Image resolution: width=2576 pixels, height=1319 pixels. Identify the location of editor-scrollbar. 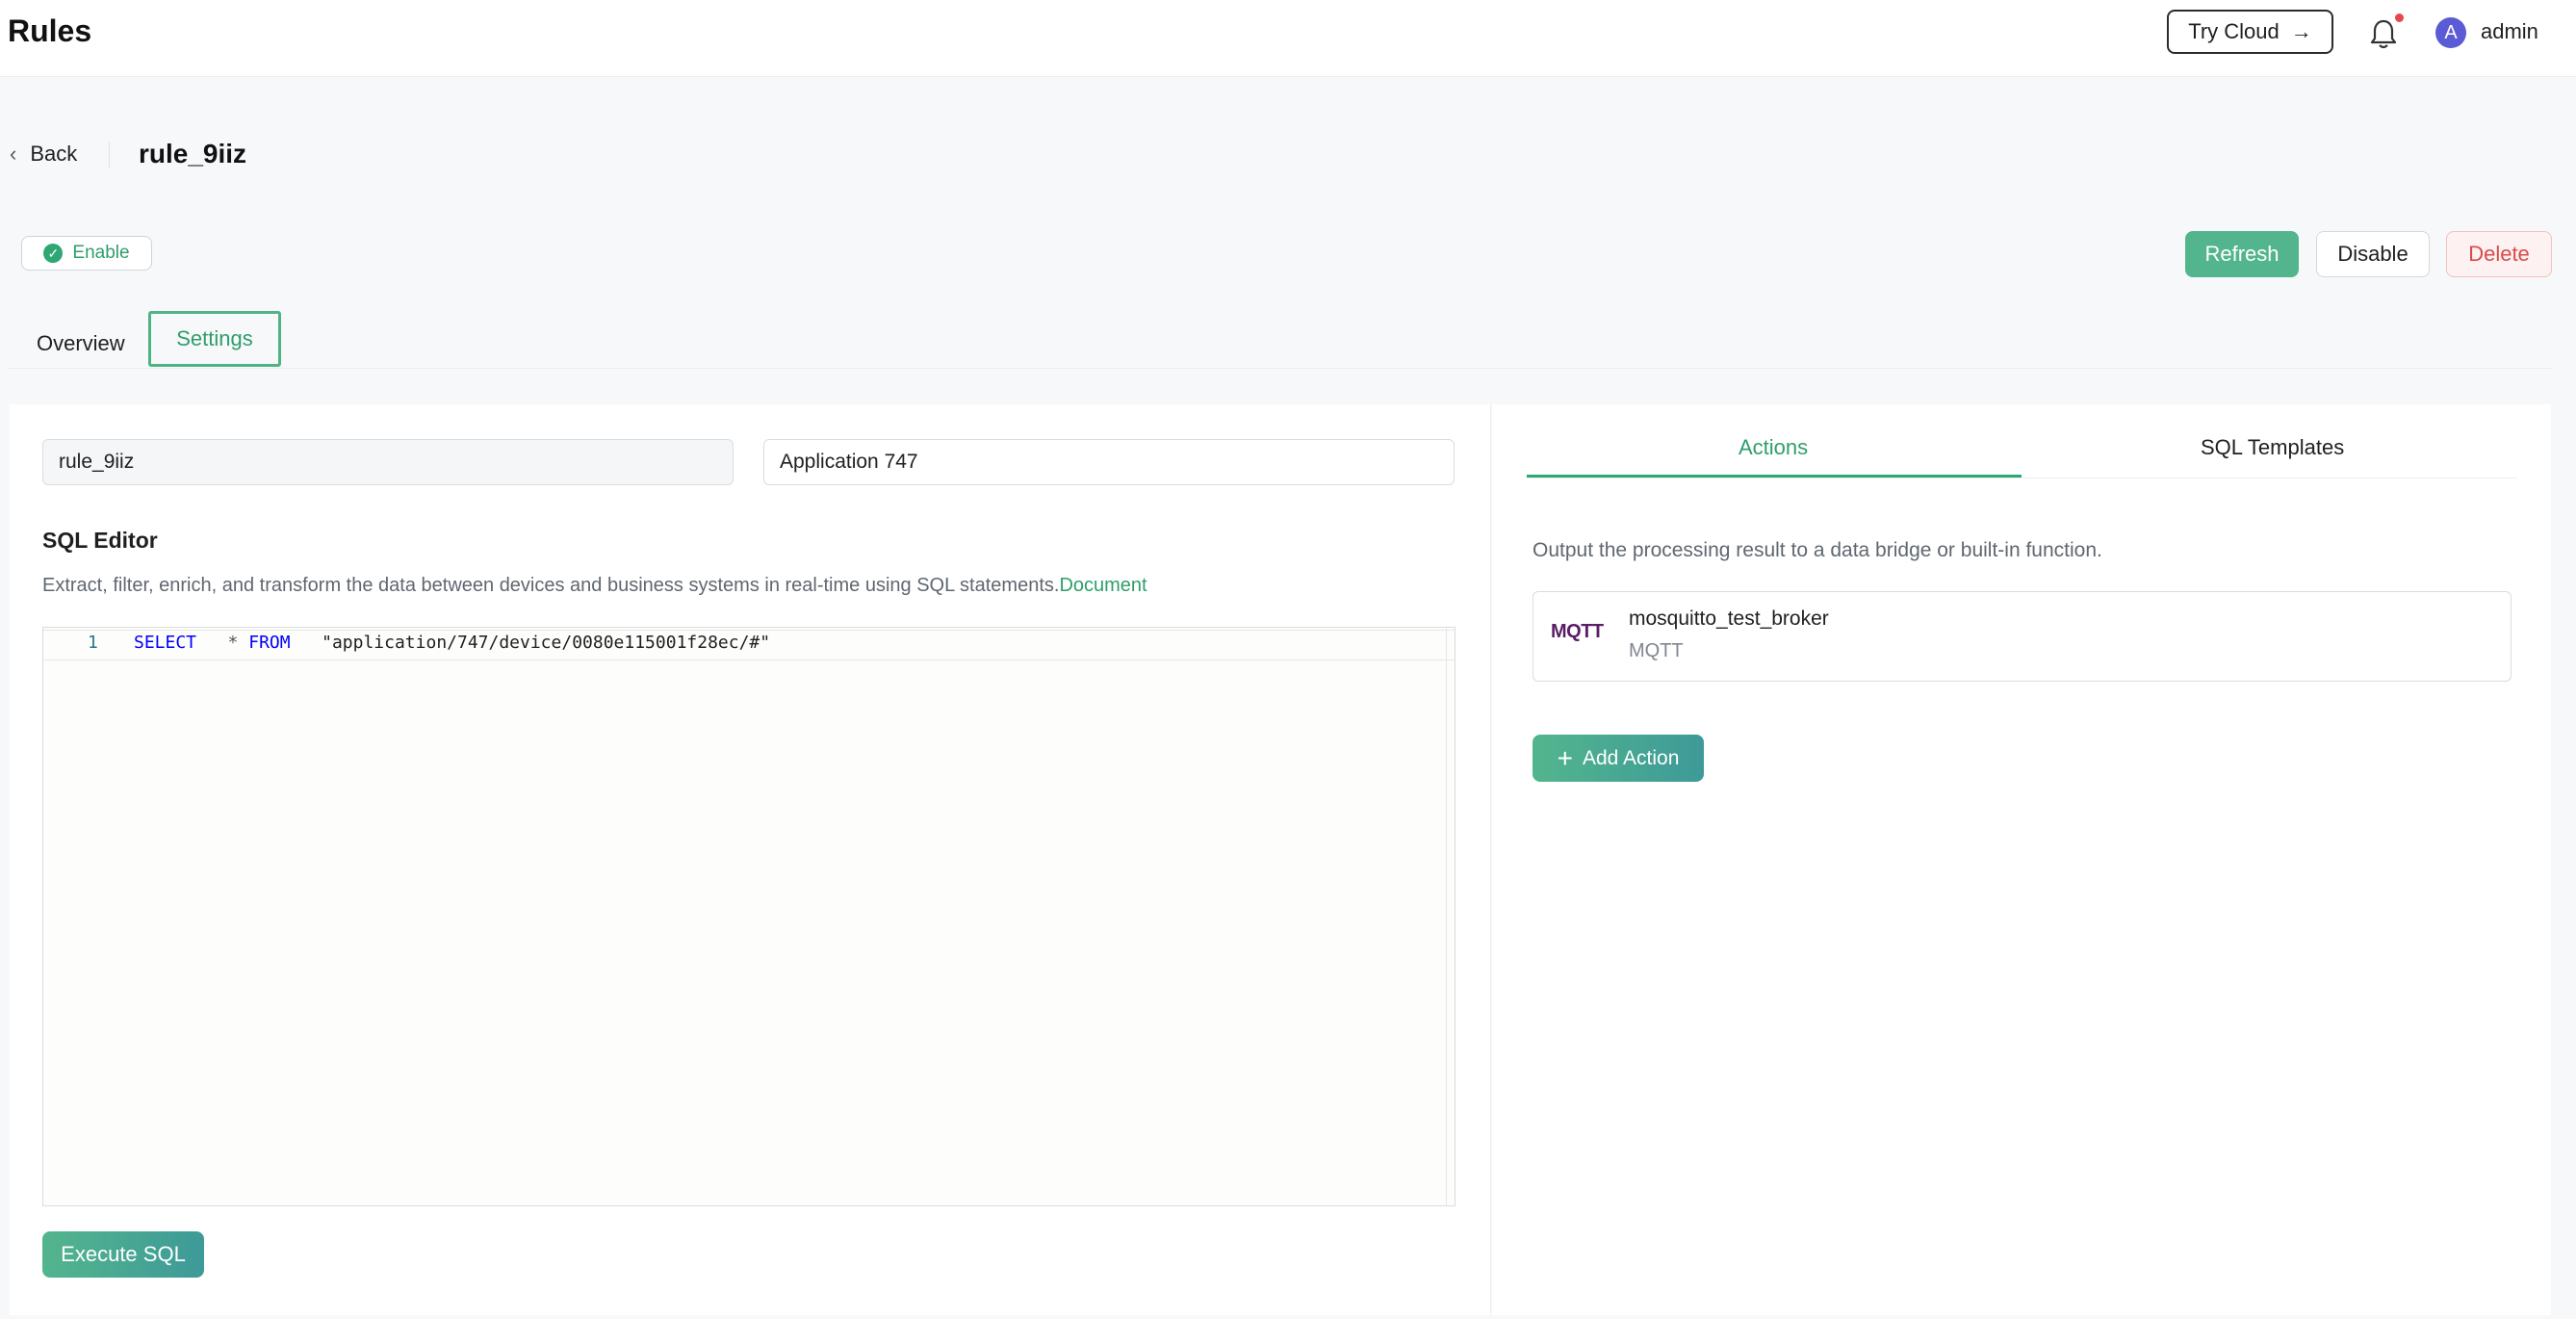
(1447, 916).